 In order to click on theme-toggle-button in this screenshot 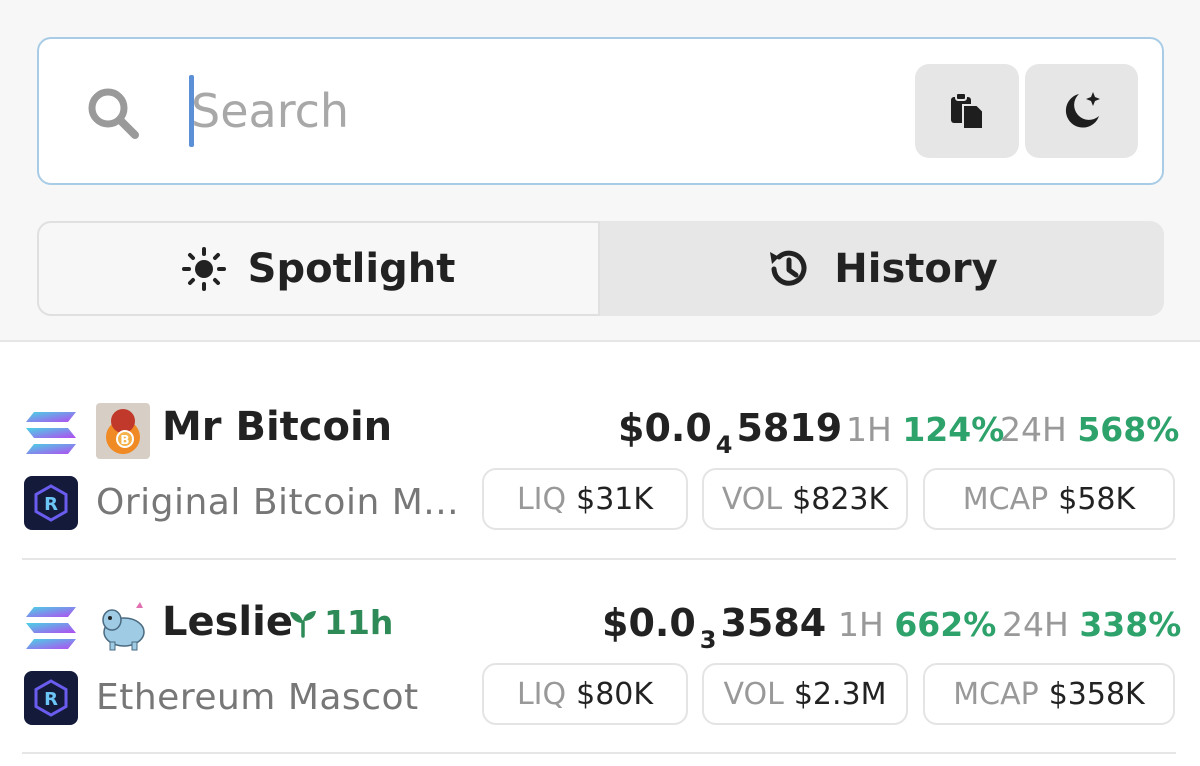, I will do `click(1081, 111)`.